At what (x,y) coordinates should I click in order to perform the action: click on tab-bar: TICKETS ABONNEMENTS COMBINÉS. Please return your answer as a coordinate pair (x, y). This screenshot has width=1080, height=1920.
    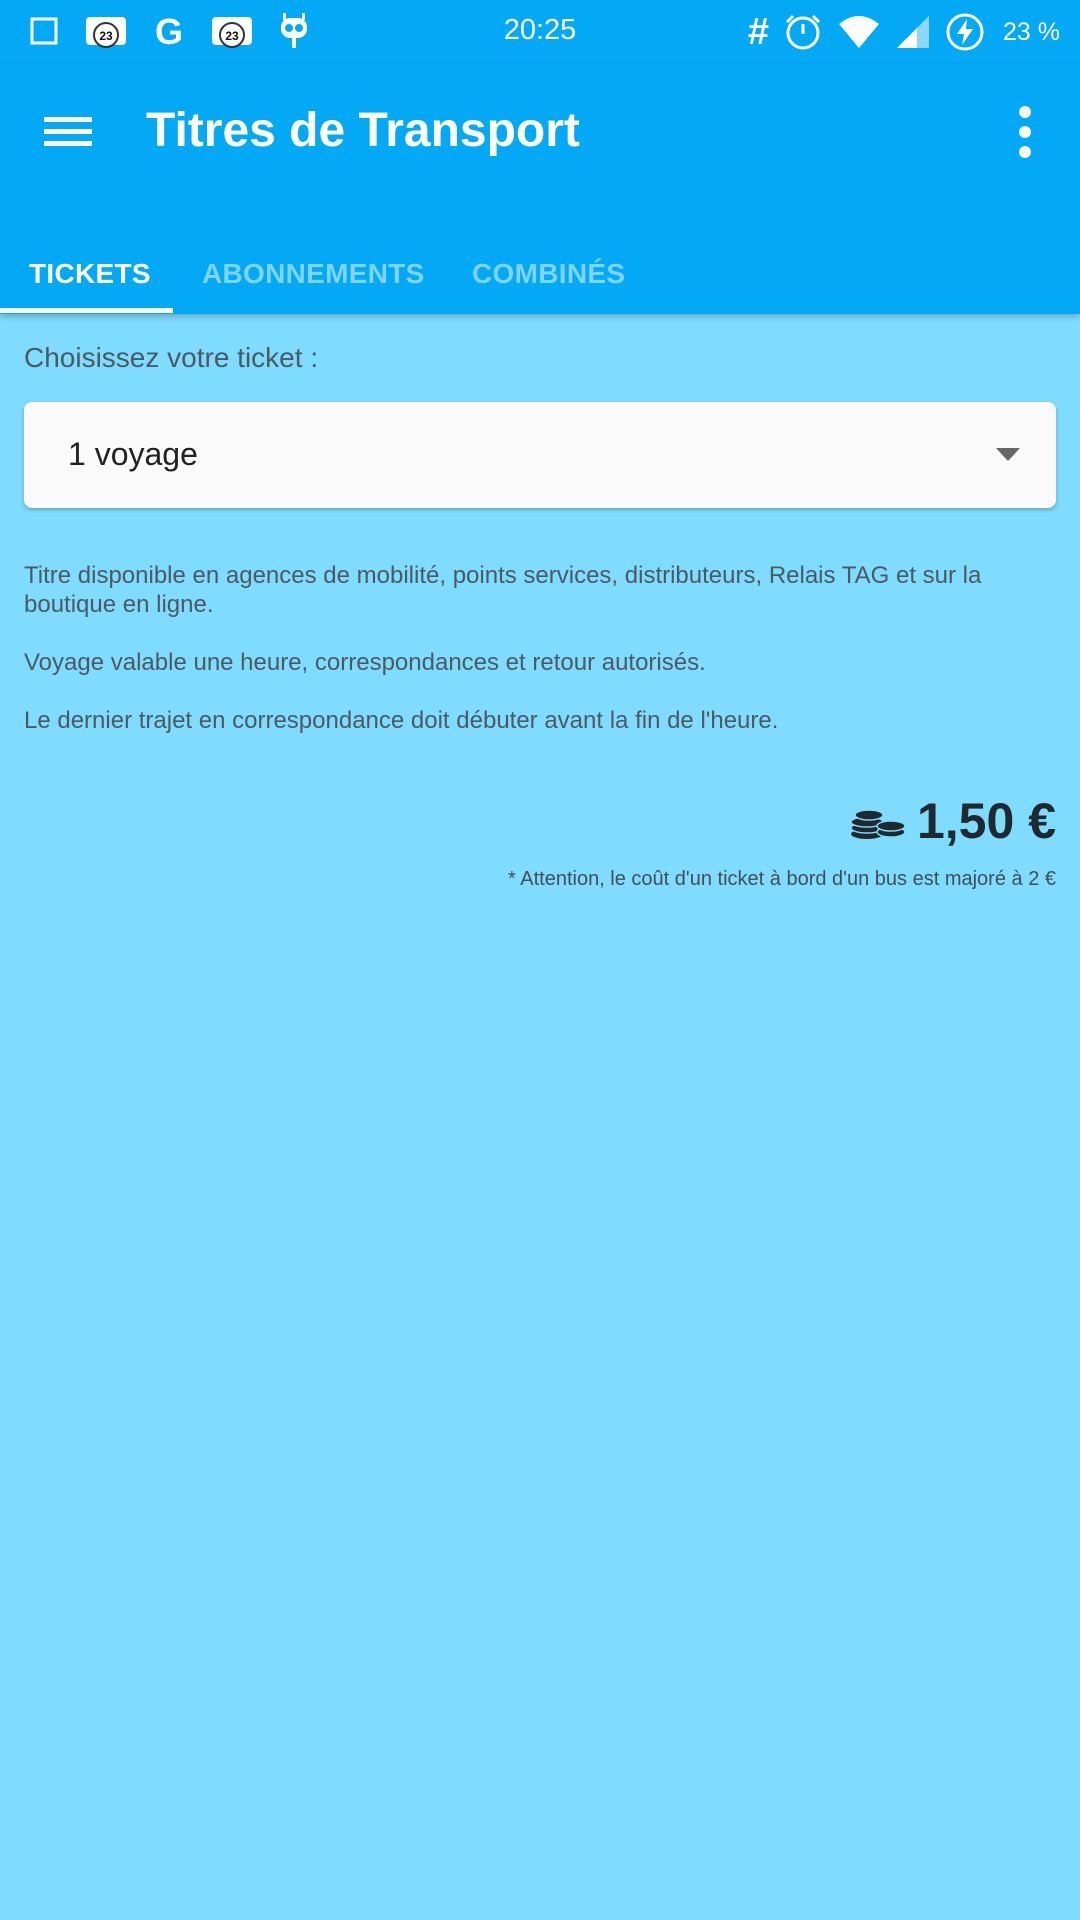
    Looking at the image, I should click on (540, 274).